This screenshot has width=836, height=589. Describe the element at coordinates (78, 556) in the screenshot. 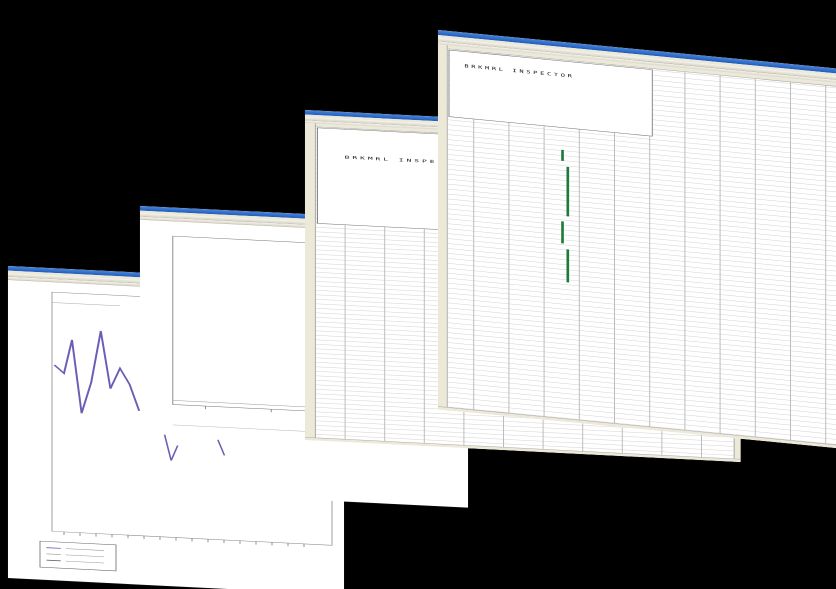

I see `chart-legend` at that location.